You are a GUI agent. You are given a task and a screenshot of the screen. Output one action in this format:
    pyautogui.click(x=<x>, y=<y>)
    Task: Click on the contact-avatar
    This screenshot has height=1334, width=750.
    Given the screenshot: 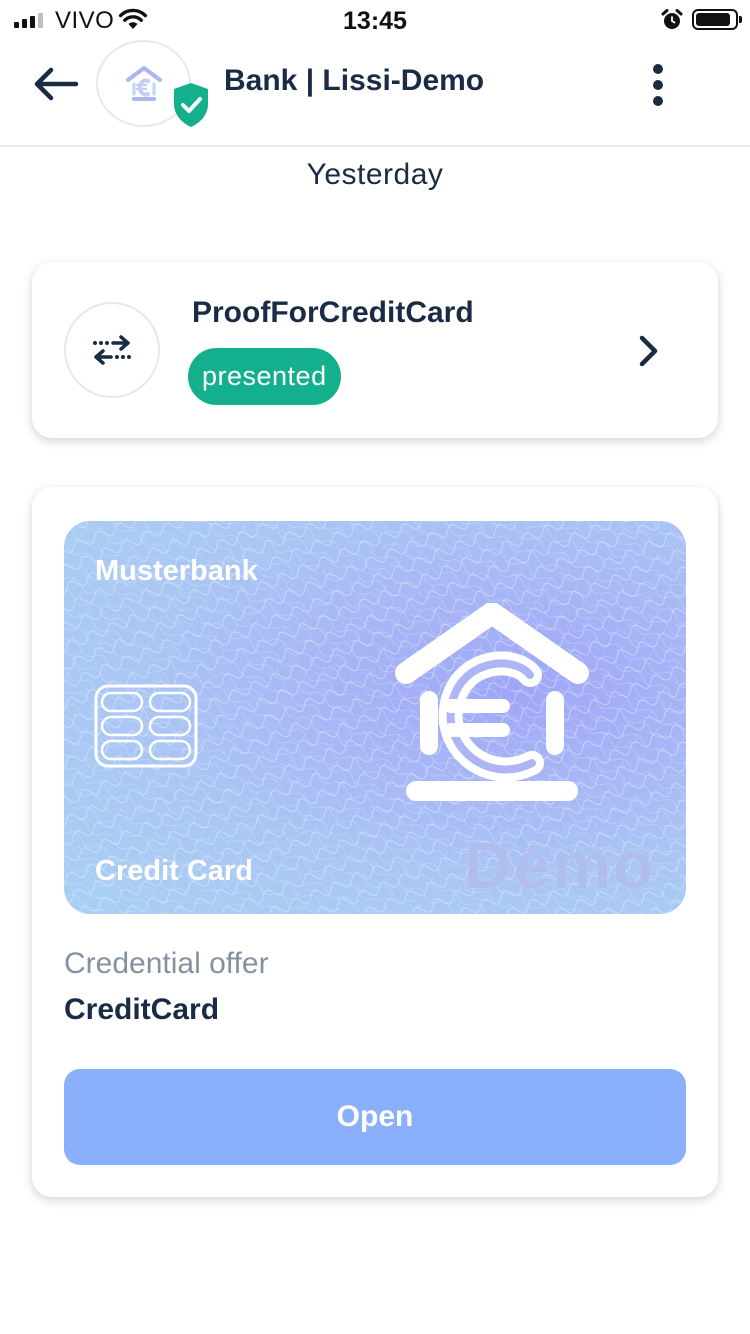 What is the action you would take?
    pyautogui.click(x=152, y=83)
    